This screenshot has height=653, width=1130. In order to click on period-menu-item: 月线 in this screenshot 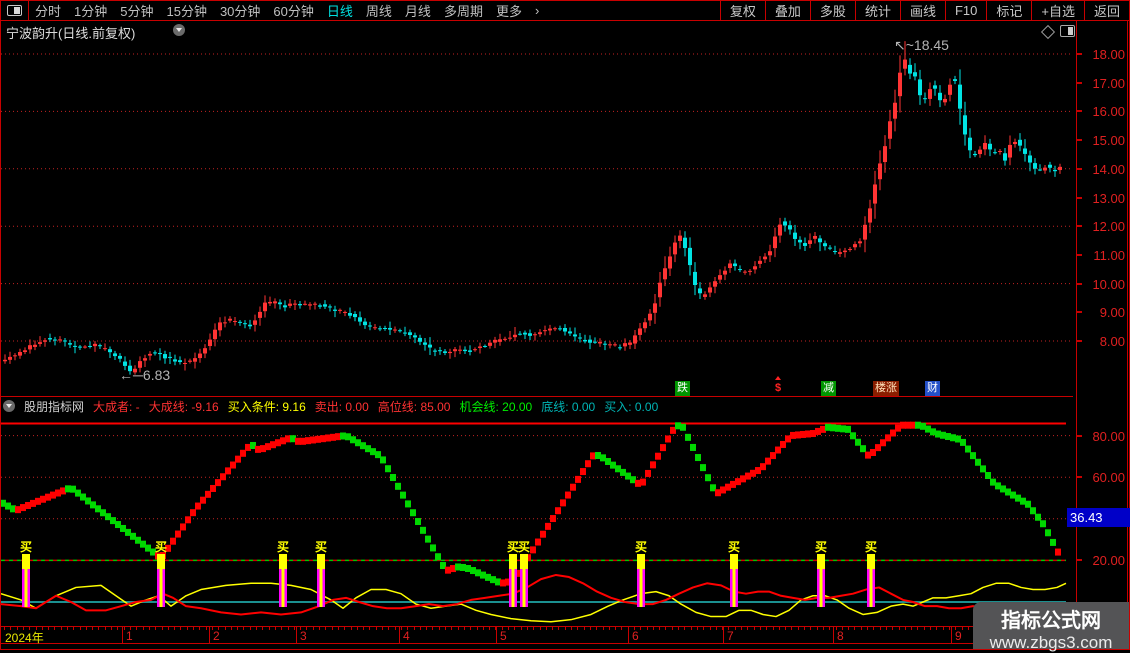, I will do `click(418, 10)`.